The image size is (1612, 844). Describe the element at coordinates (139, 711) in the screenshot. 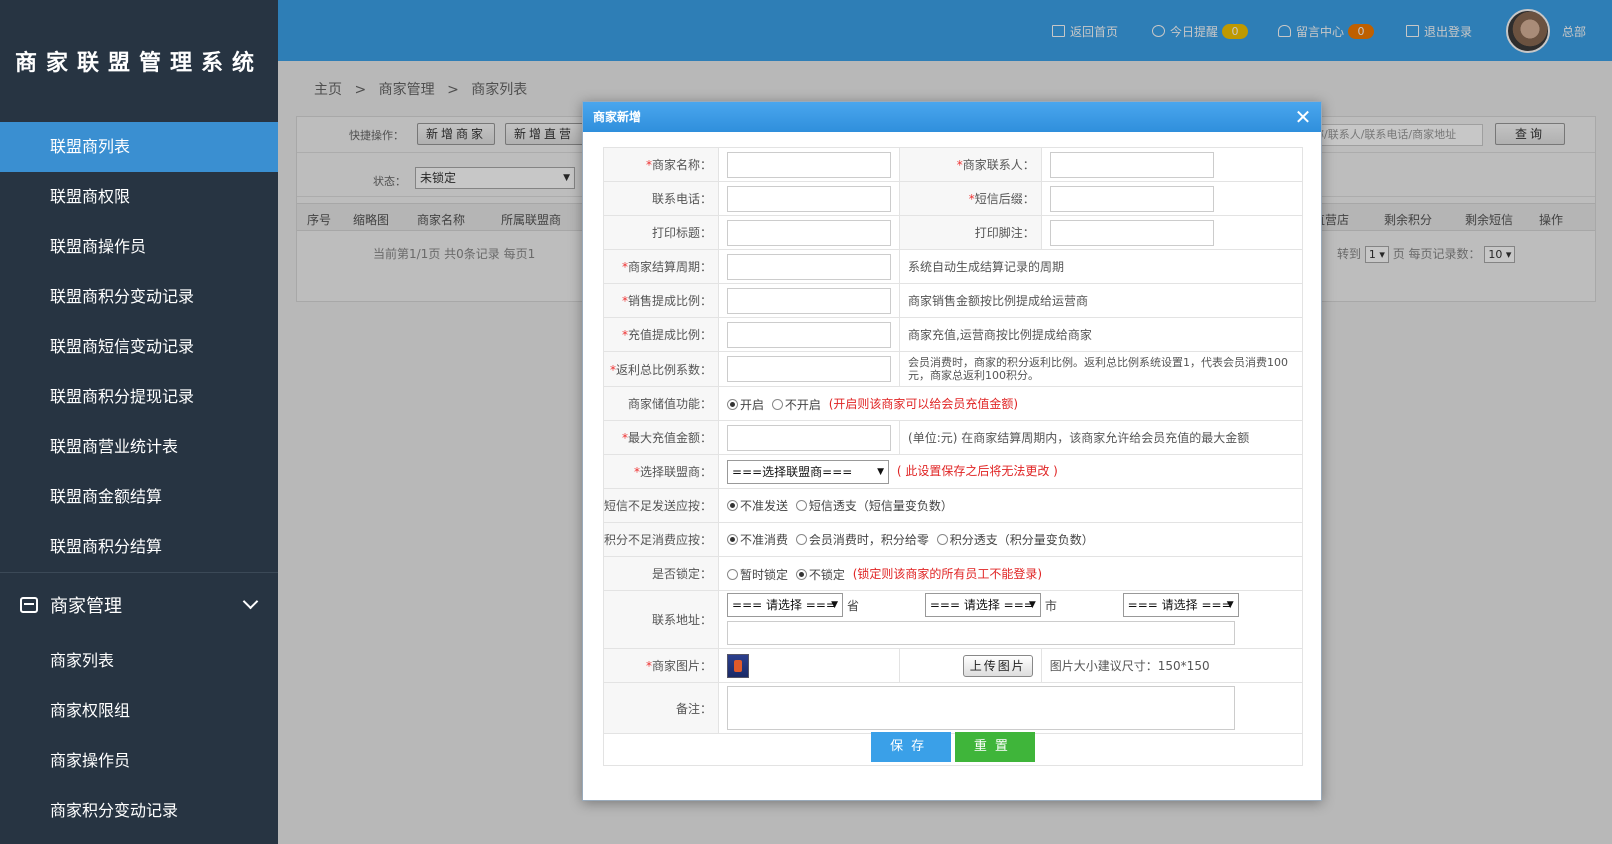

I see `sidebar-item-merchant-permission-groups: 商家权限组` at that location.